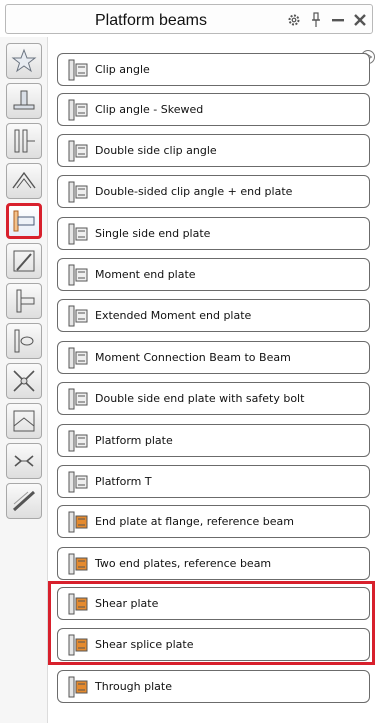  I want to click on connection-item-label: Double side clip angle, so click(156, 150).